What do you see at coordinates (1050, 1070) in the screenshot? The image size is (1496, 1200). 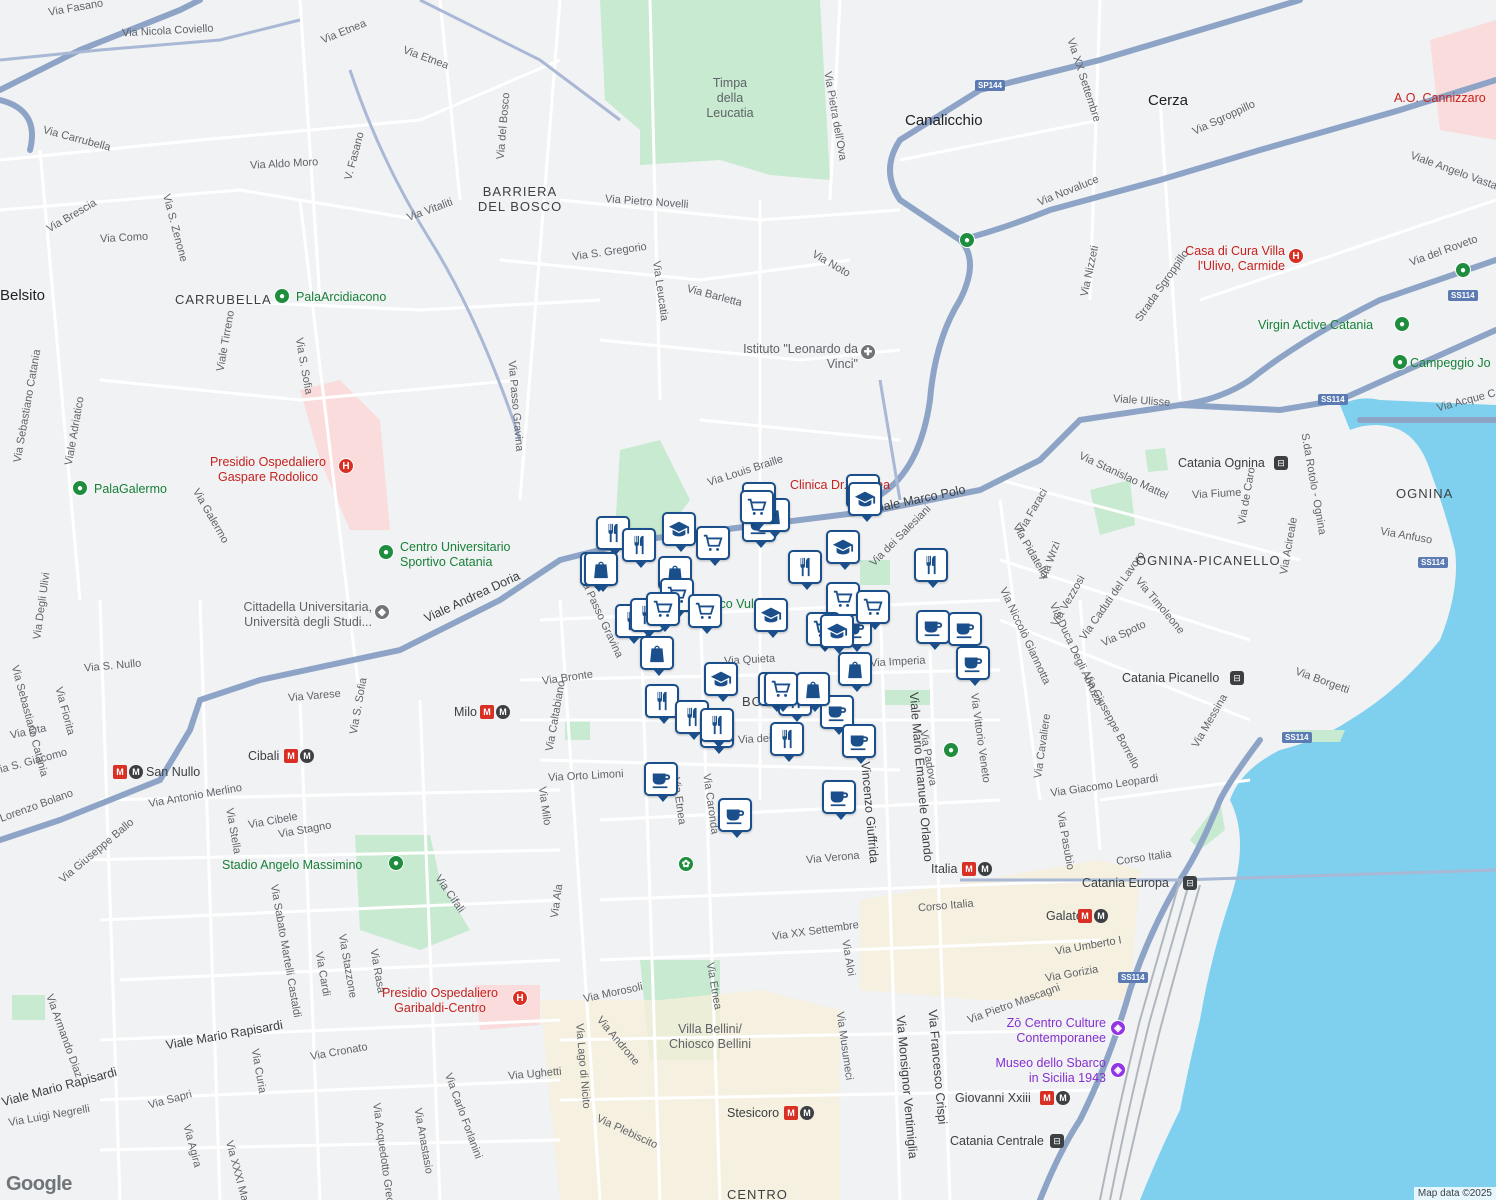 I see `place-label: Museo dello Sbarco in Sicilia 1943` at bounding box center [1050, 1070].